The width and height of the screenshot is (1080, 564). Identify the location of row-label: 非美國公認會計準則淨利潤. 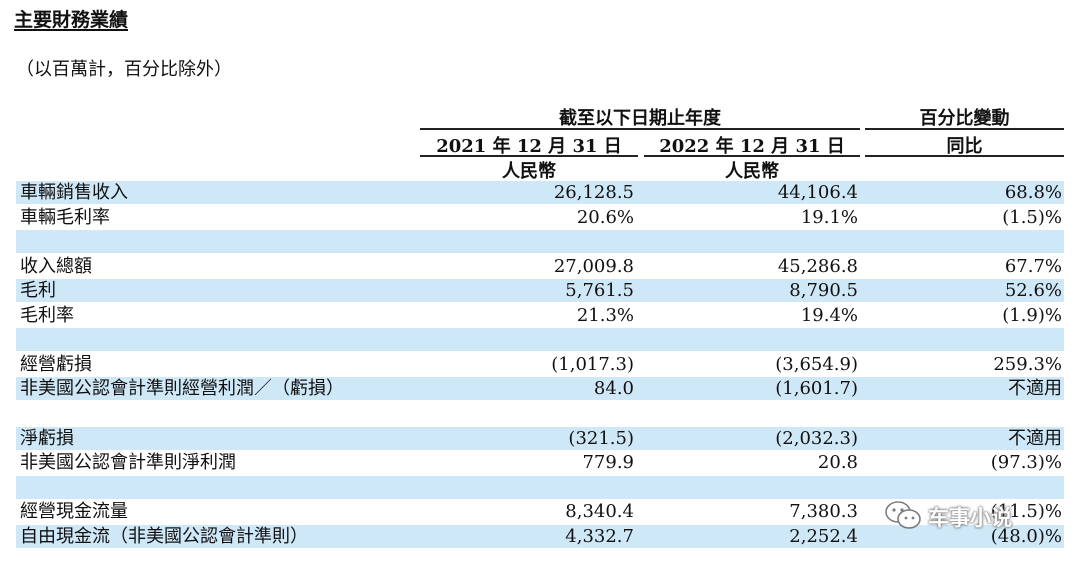
(128, 462).